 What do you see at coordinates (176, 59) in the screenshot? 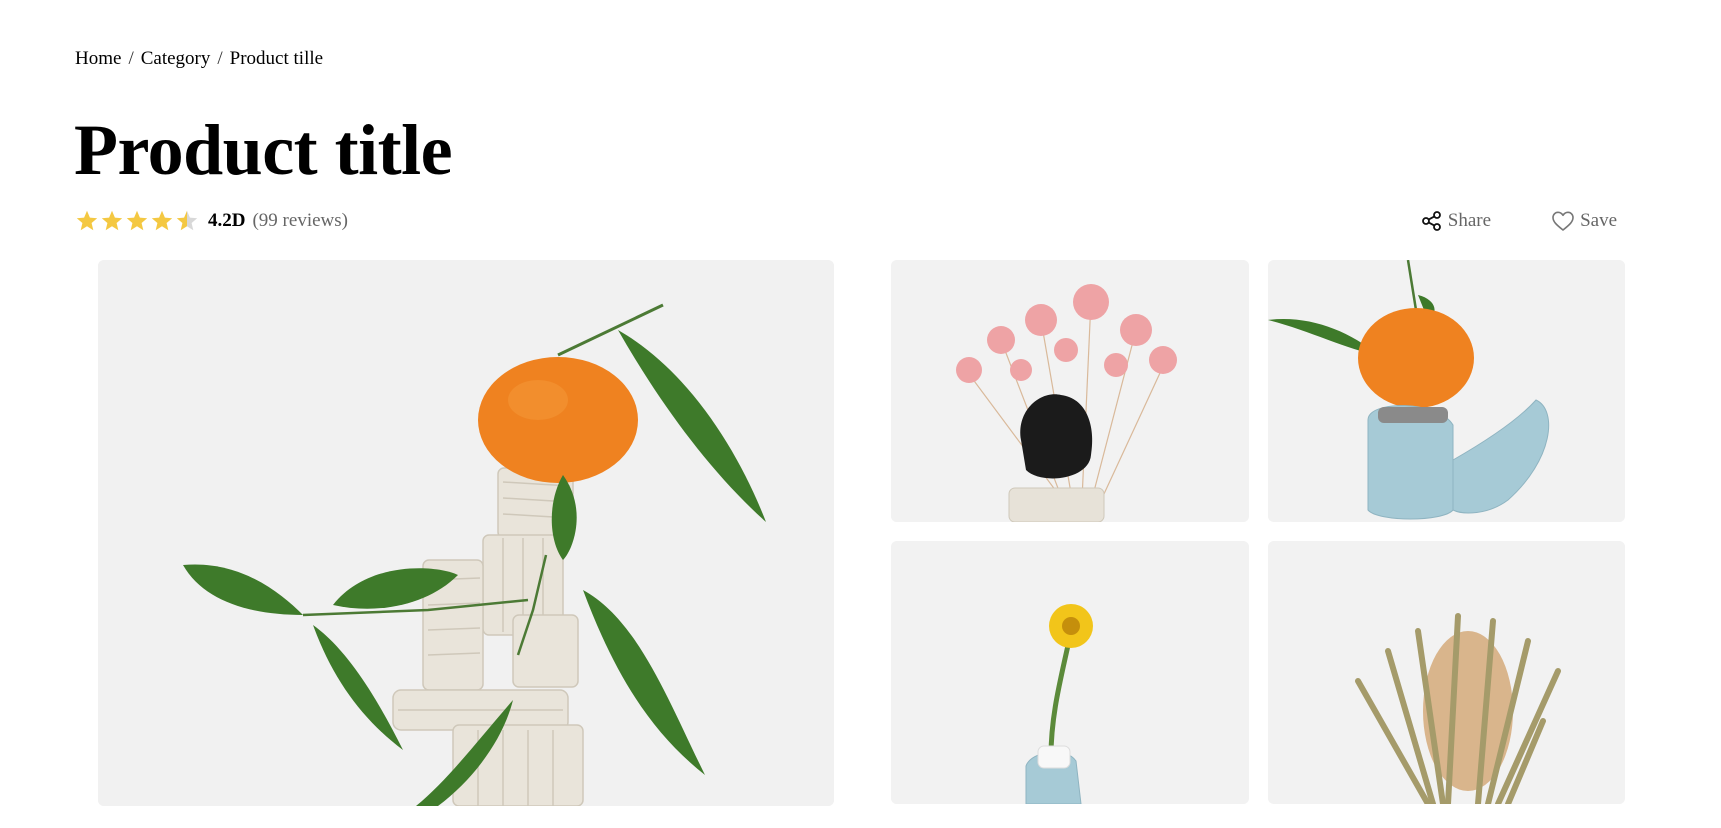
I see `breadcrumb-category-link: Category` at bounding box center [176, 59].